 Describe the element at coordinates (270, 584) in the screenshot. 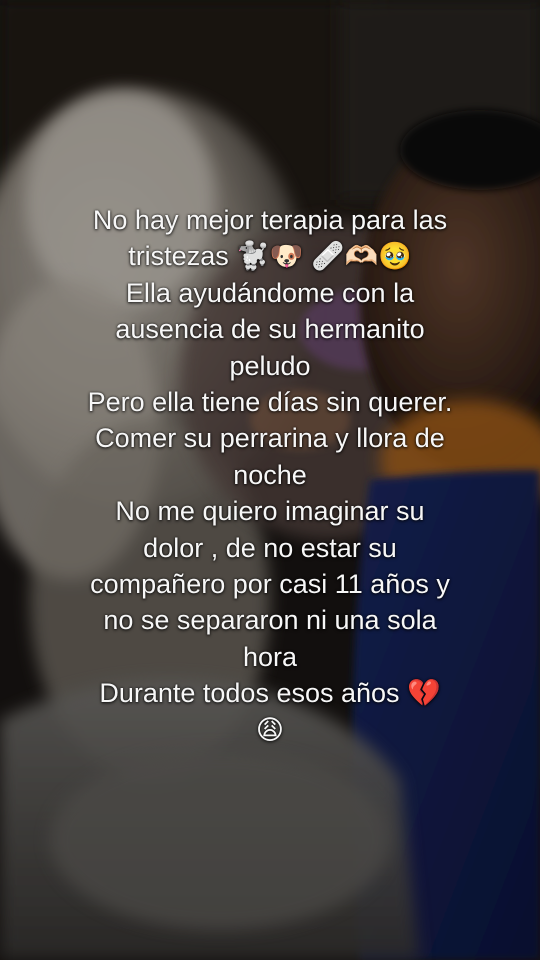

I see `caption-line: compañero por casi 11 años y` at that location.